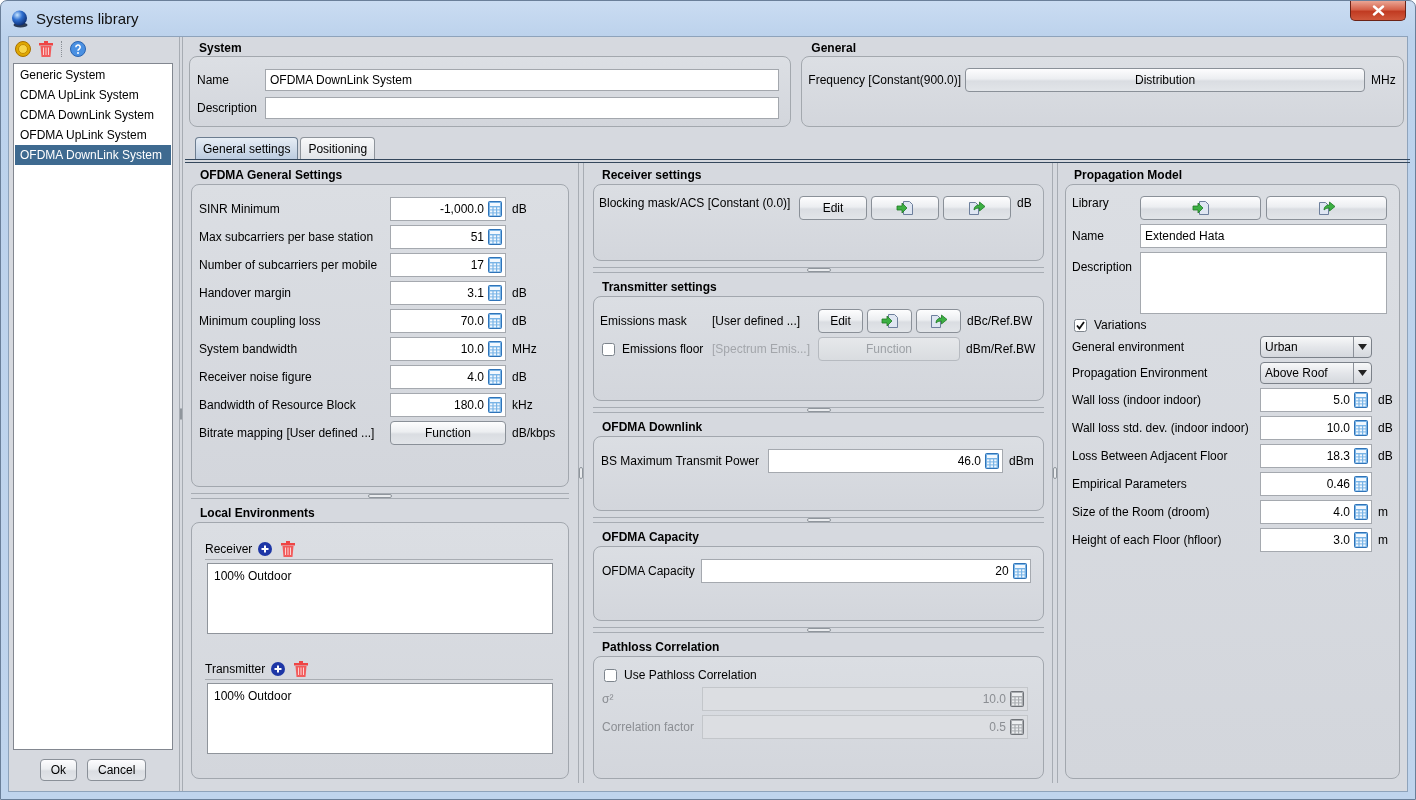 Image resolution: width=1416 pixels, height=800 pixels. What do you see at coordinates (448, 293) in the screenshot?
I see `number-field: 3.1` at bounding box center [448, 293].